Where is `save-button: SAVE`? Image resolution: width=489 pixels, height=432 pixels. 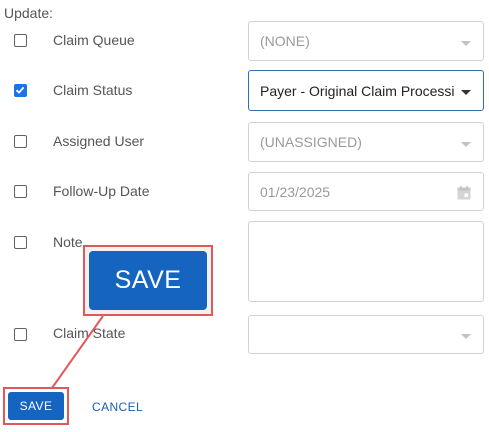 save-button: SAVE is located at coordinates (36, 406).